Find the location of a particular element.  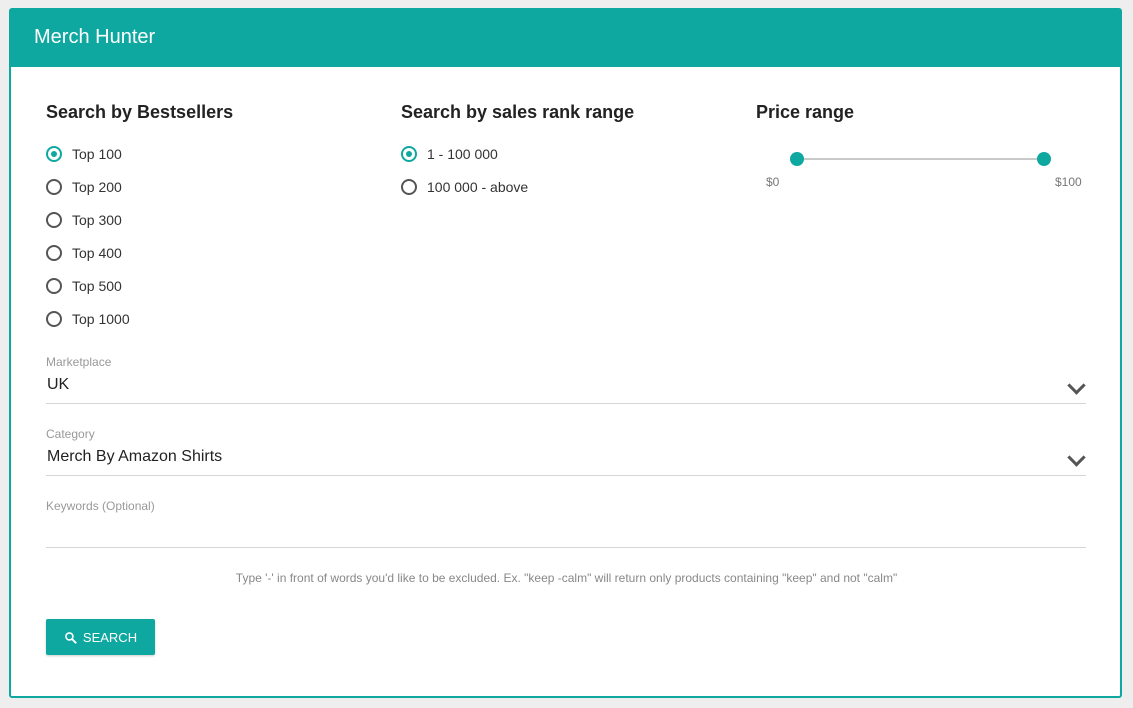

radio-top-1000: Top 1000 is located at coordinates (88, 319).